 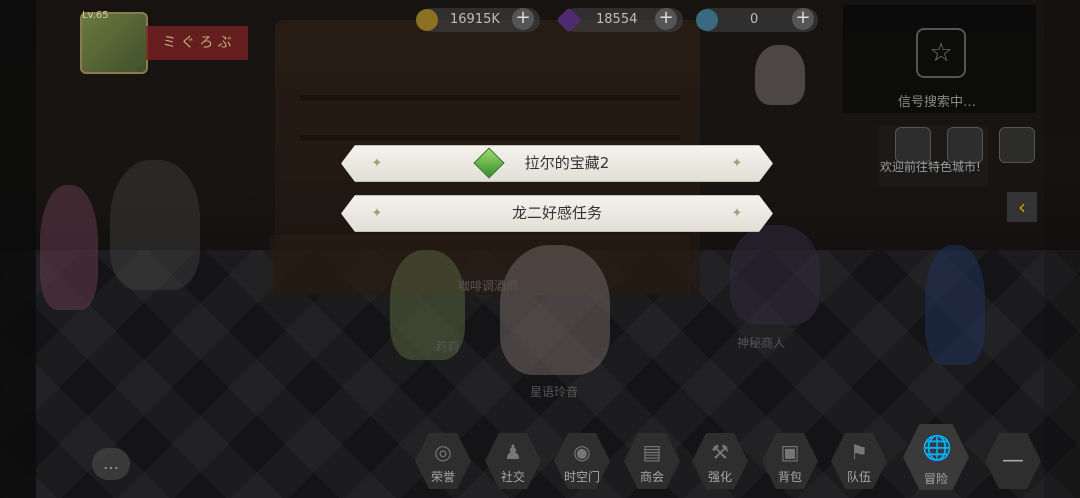 I want to click on nav-label: 商会, so click(x=651, y=477).